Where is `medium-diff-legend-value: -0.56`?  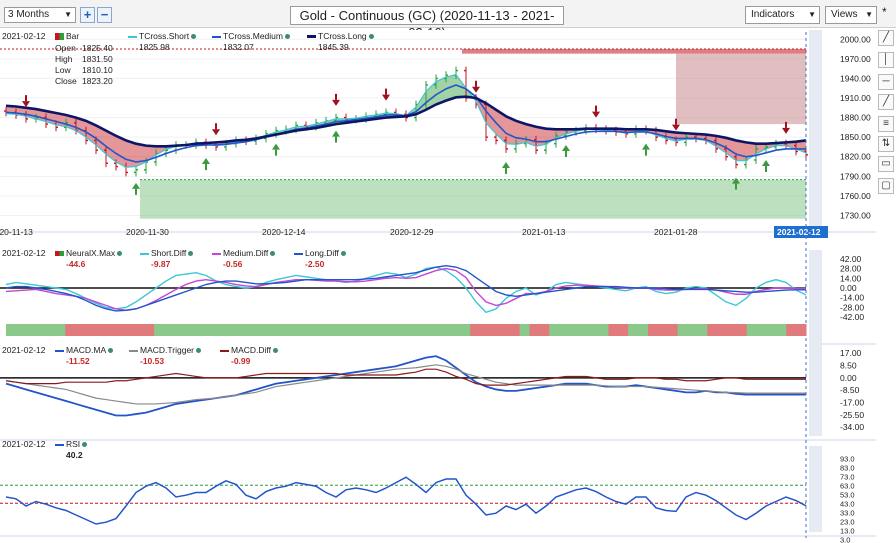 medium-diff-legend-value: -0.56 is located at coordinates (233, 264).